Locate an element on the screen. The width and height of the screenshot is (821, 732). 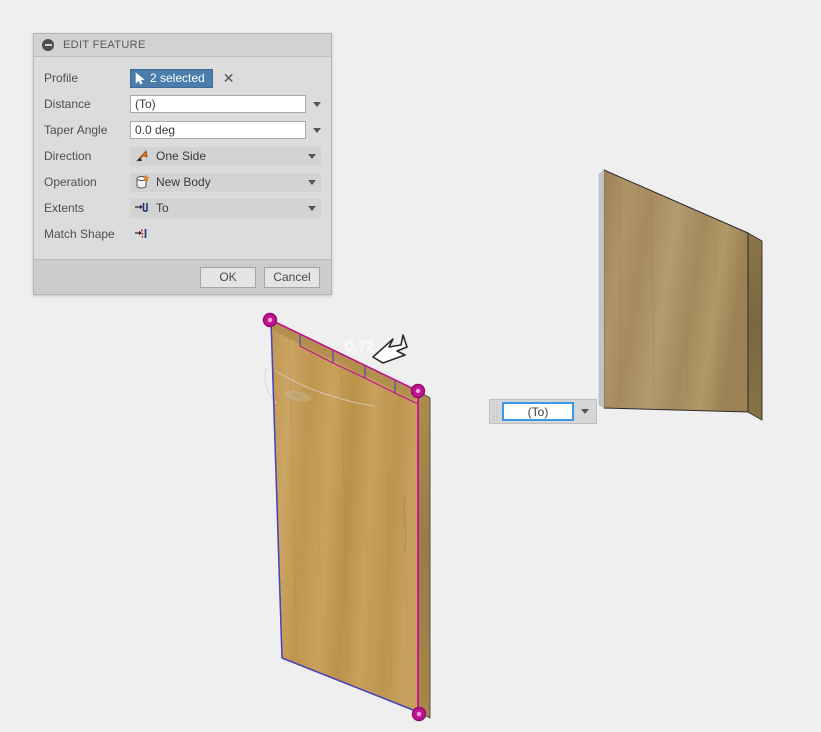
direction-value: One Side is located at coordinates (181, 156).